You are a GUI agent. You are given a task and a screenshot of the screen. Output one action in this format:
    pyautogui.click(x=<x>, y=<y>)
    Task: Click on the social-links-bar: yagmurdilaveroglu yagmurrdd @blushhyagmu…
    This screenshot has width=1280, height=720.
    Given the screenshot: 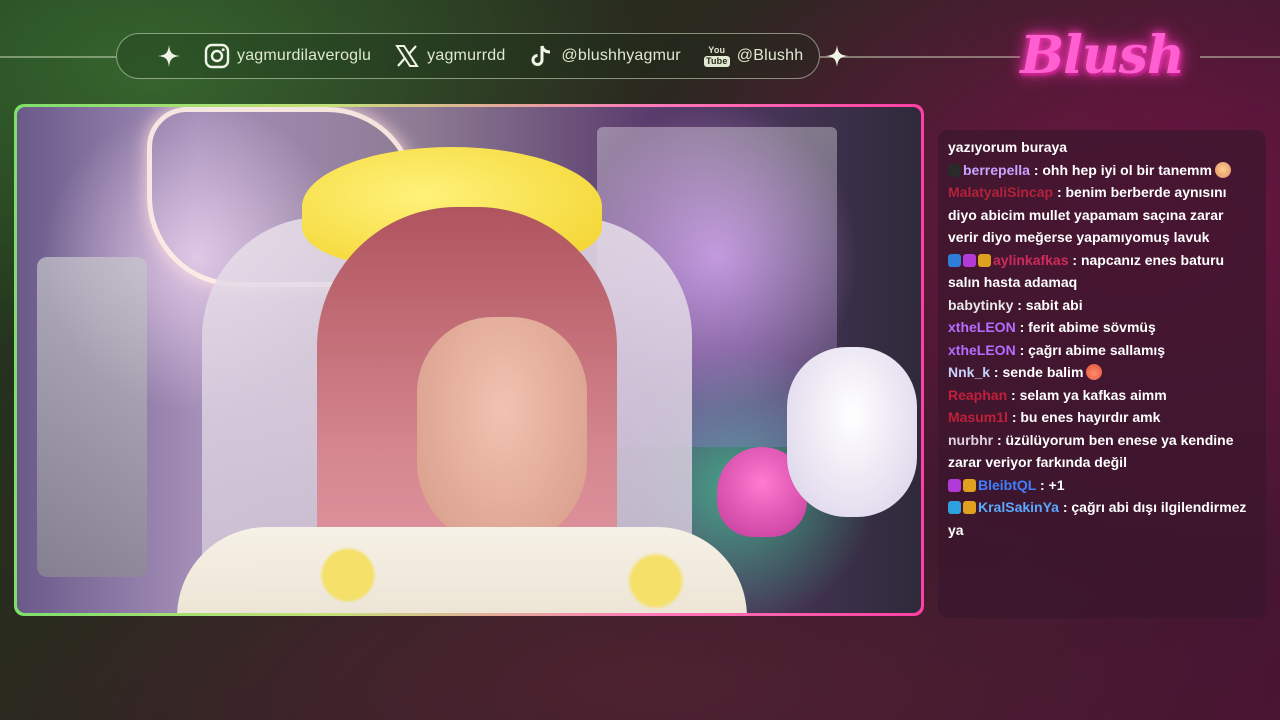 What is the action you would take?
    pyautogui.click(x=482, y=56)
    